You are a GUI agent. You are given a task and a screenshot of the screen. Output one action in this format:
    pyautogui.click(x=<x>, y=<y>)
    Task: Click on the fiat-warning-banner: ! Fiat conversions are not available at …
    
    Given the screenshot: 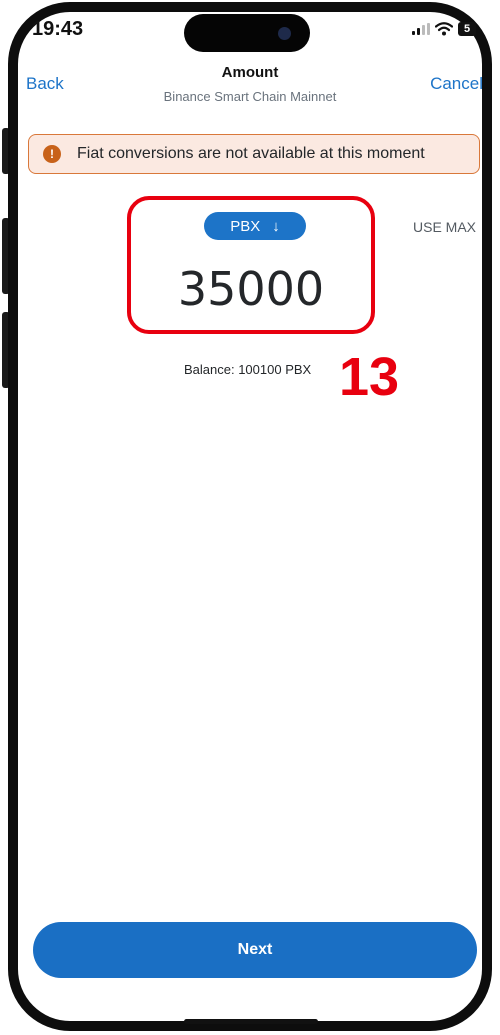 What is the action you would take?
    pyautogui.click(x=254, y=154)
    